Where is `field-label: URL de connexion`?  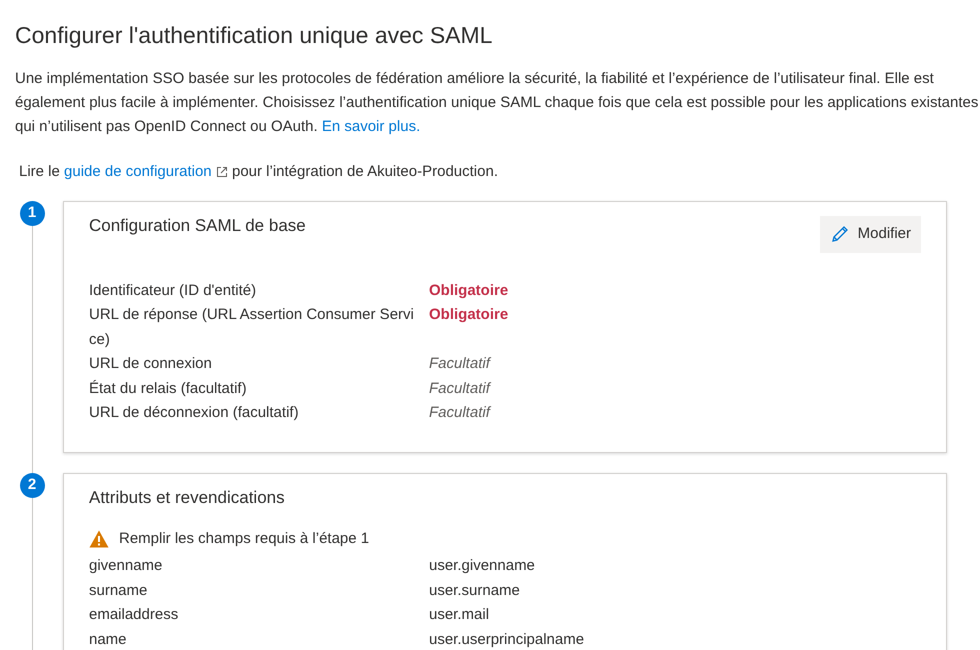
field-label: URL de connexion is located at coordinates (151, 364).